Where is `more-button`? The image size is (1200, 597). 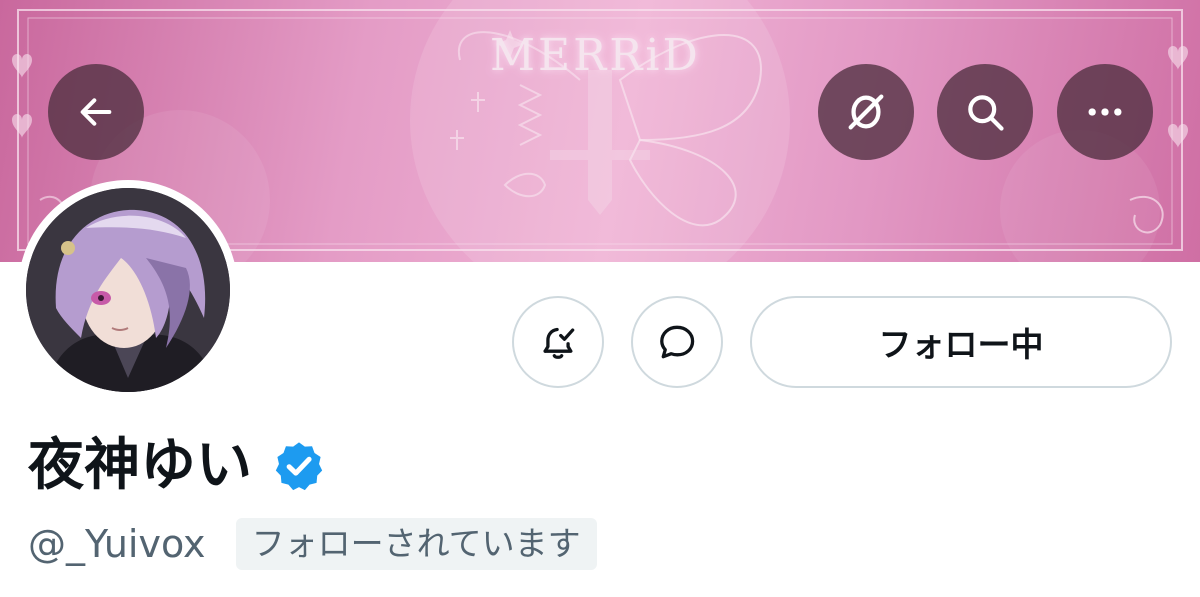 more-button is located at coordinates (1105, 112).